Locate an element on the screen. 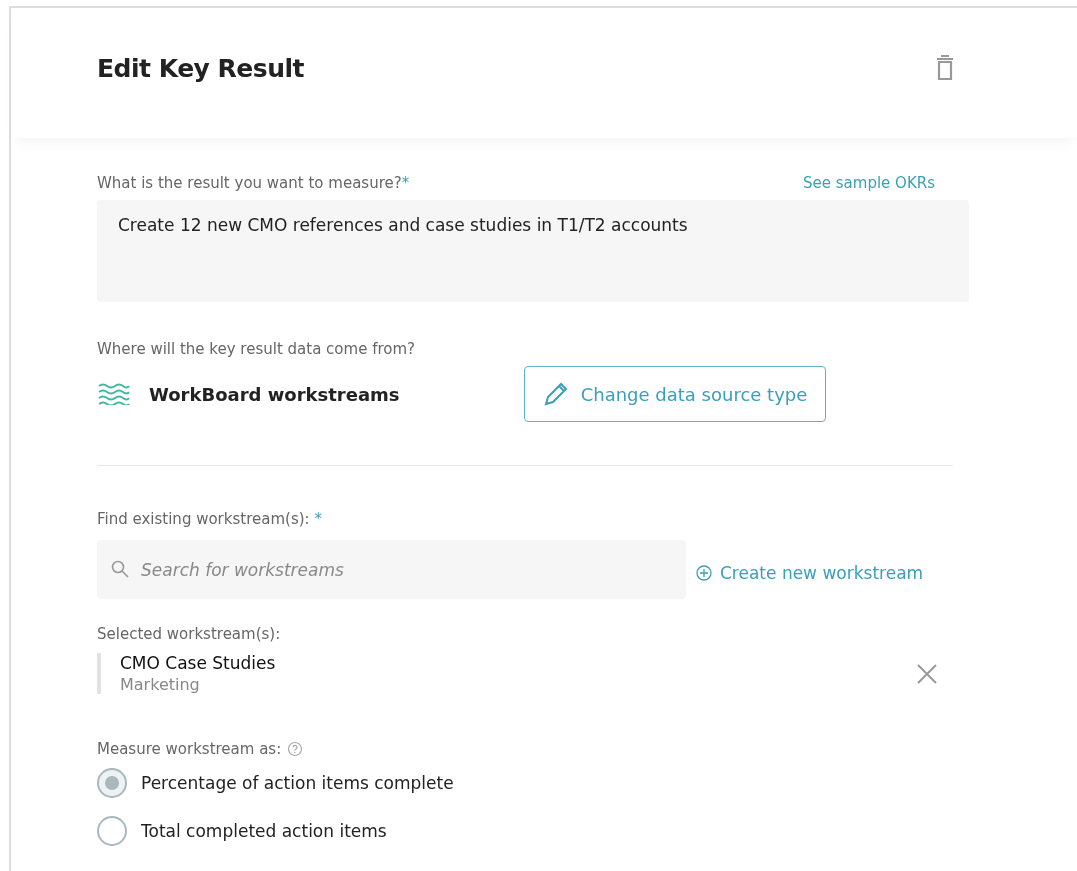 This screenshot has height=871, width=1077. search-icon is located at coordinates (120, 569).